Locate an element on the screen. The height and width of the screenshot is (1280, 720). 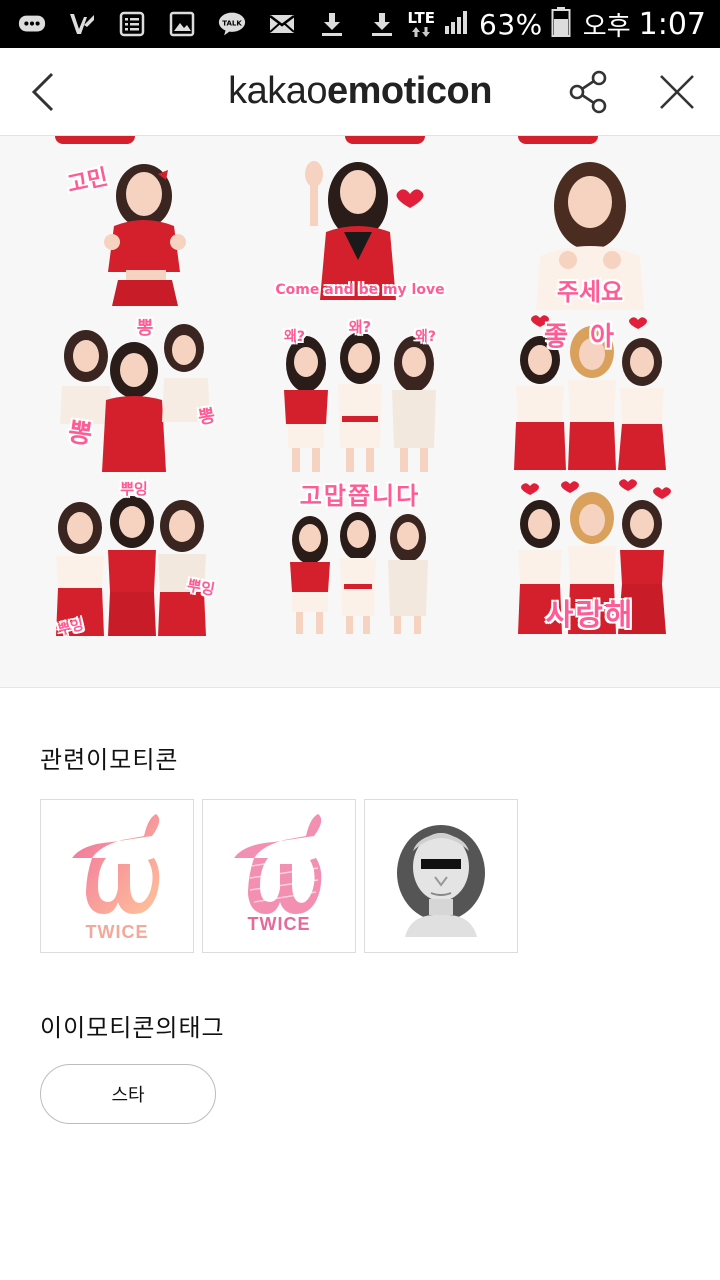
close-button is located at coordinates (677, 92).